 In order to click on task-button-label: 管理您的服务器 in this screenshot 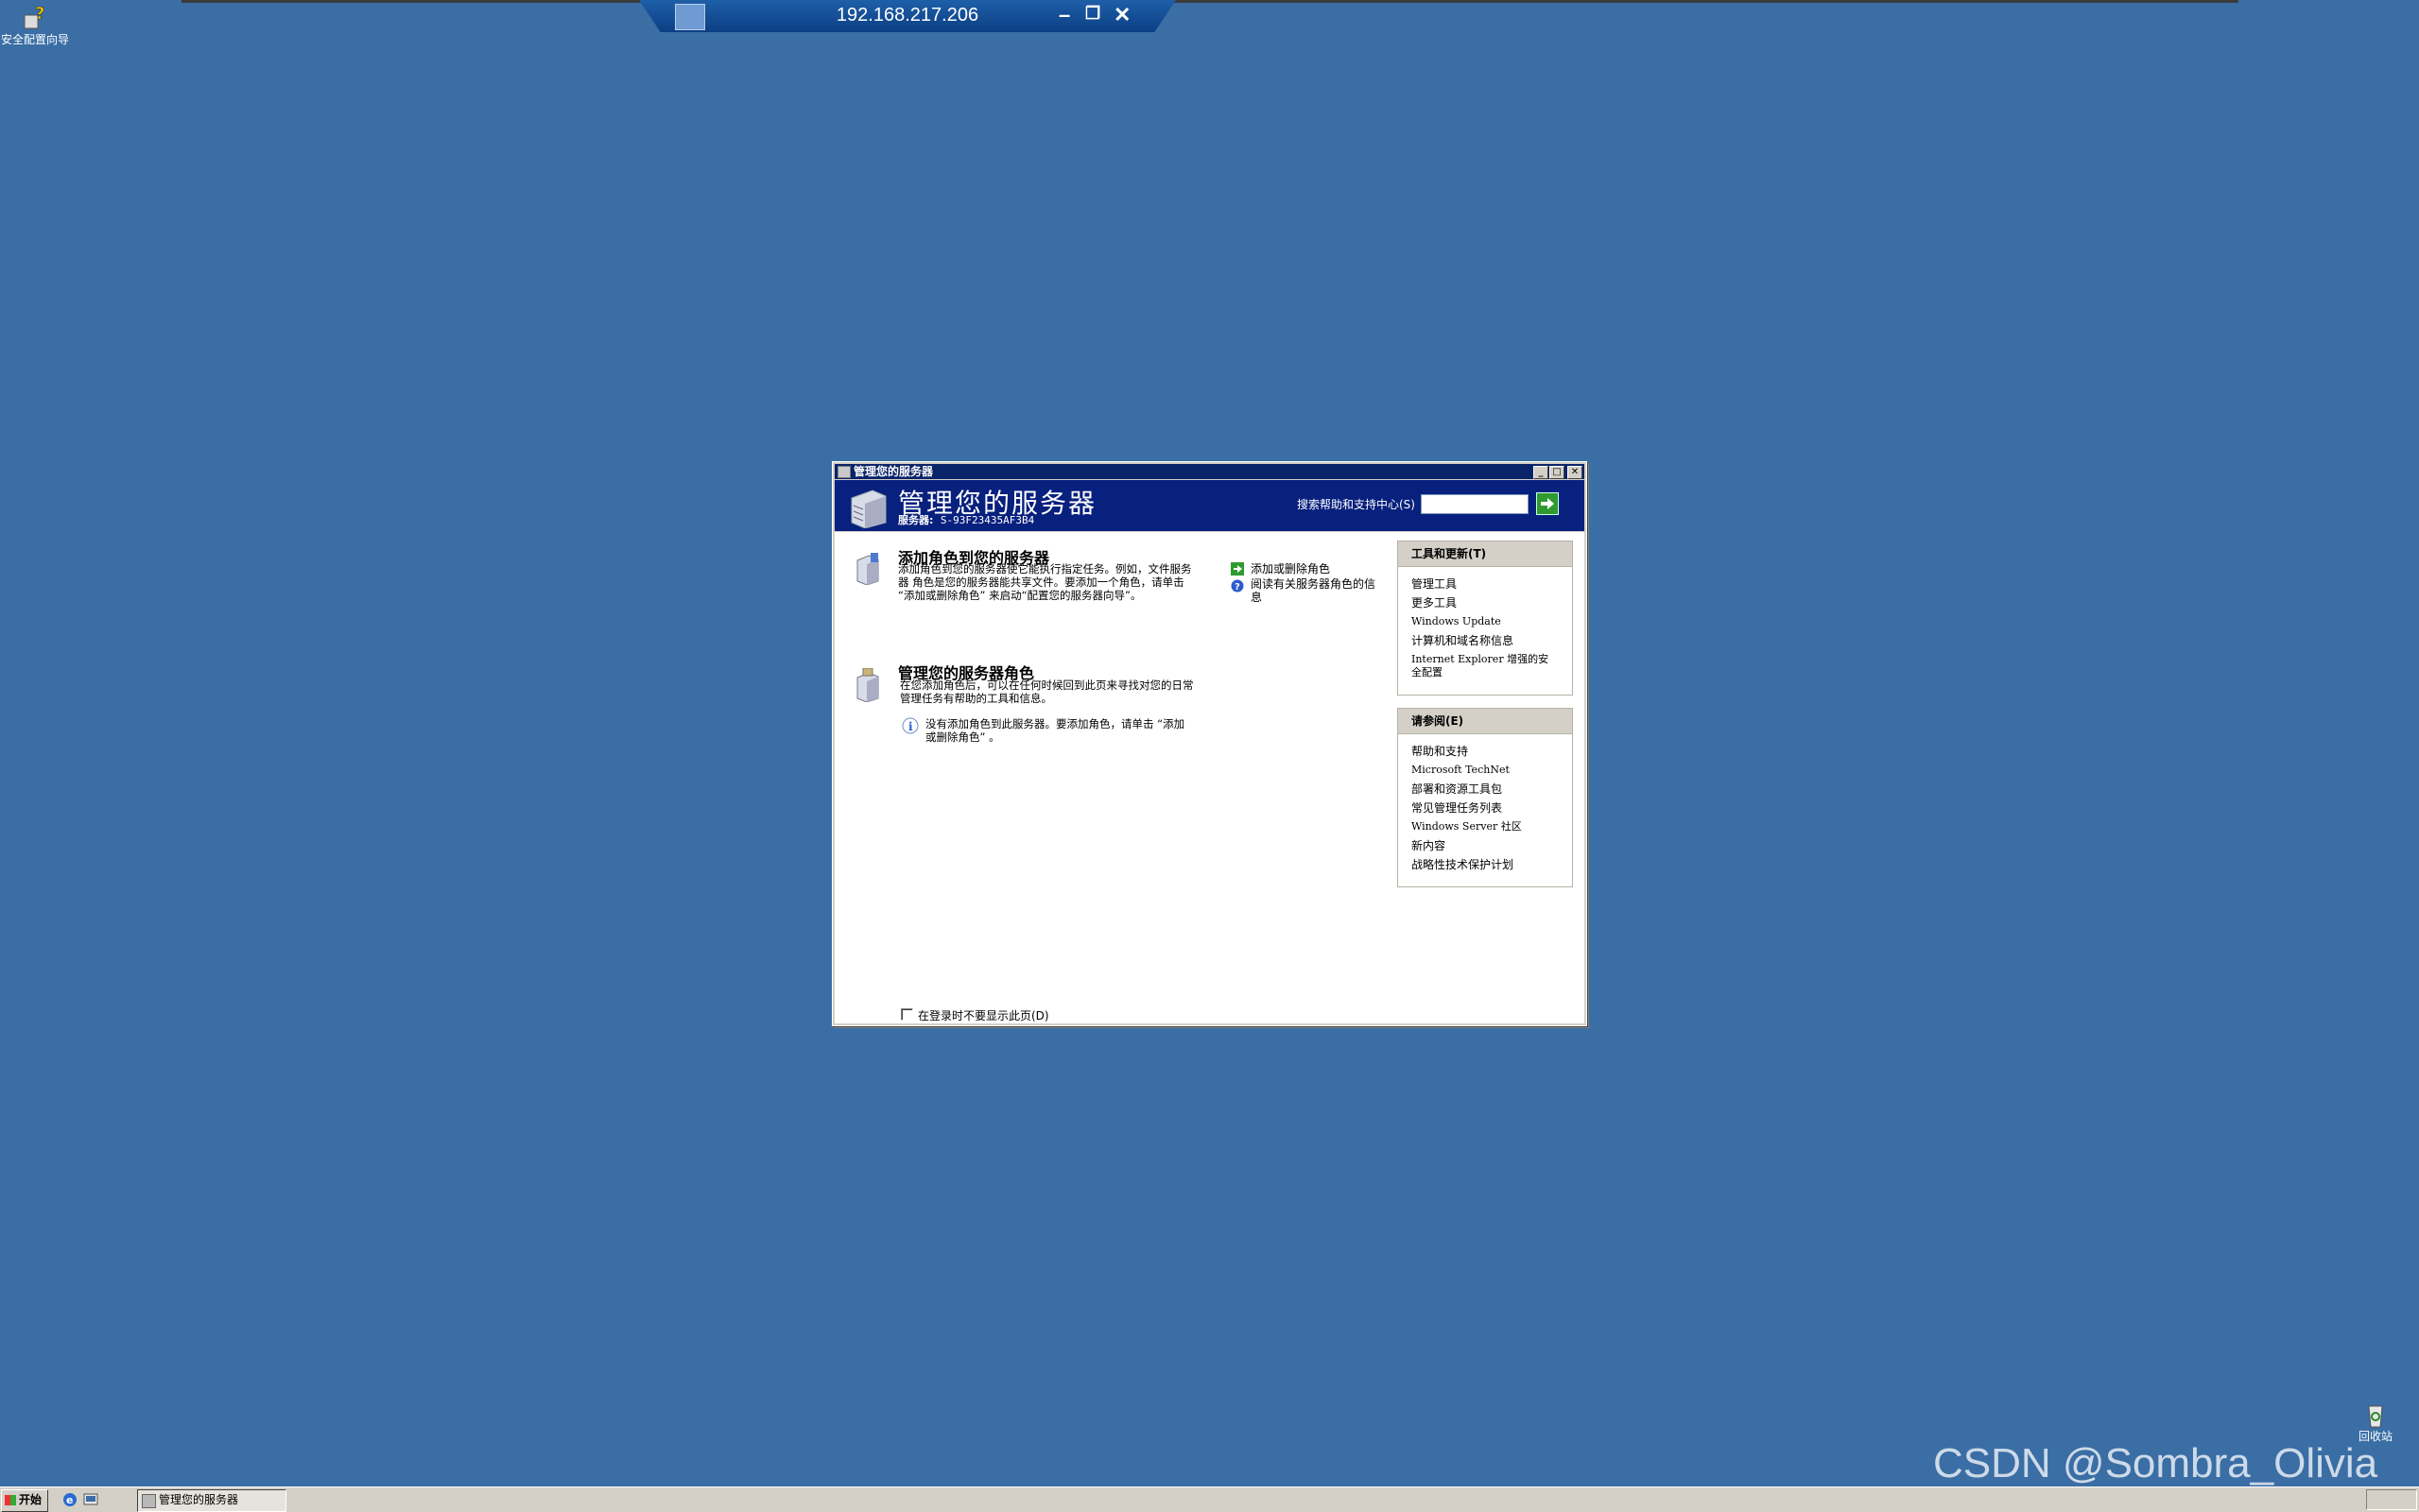, I will do `click(199, 1499)`.